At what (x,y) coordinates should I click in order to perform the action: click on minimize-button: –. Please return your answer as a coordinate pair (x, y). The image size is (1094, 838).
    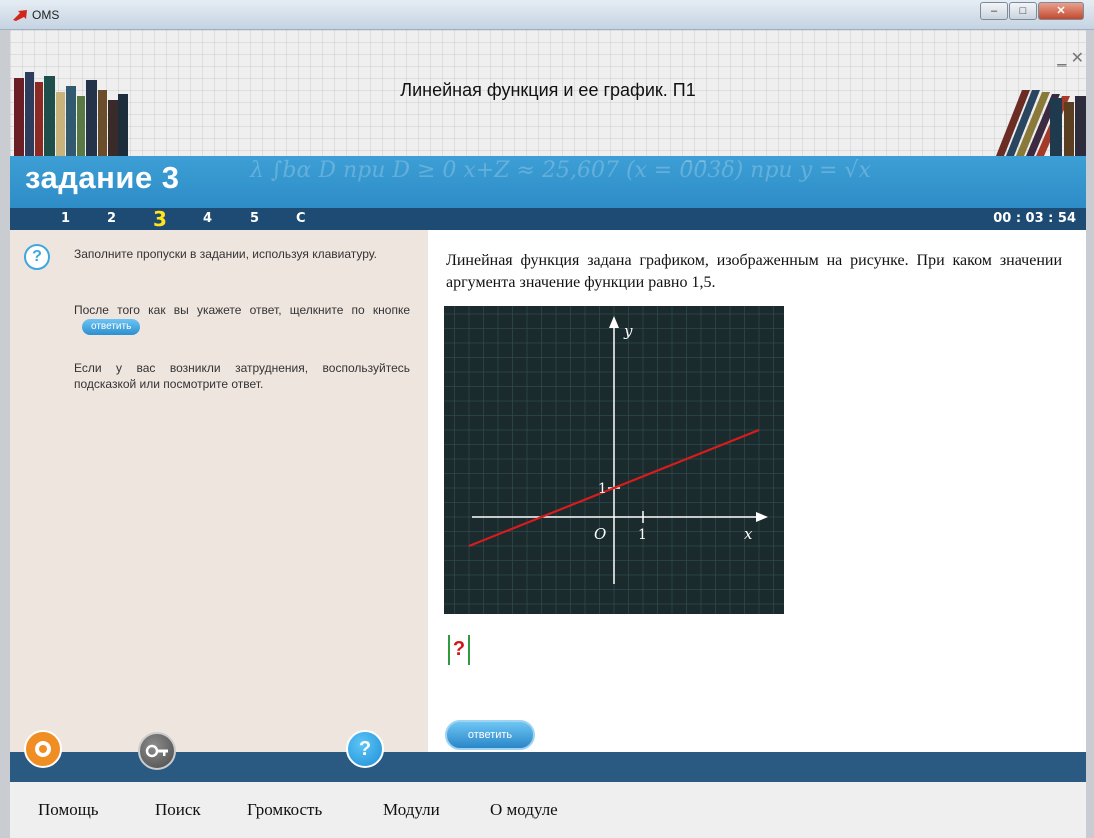
    Looking at the image, I should click on (994, 11).